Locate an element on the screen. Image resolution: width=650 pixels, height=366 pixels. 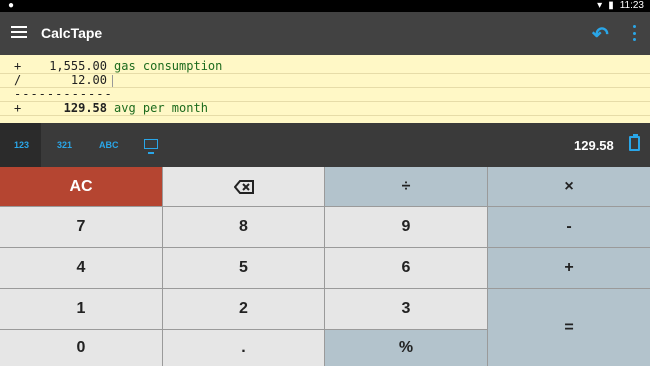
key-4: 4 is located at coordinates (81, 268).